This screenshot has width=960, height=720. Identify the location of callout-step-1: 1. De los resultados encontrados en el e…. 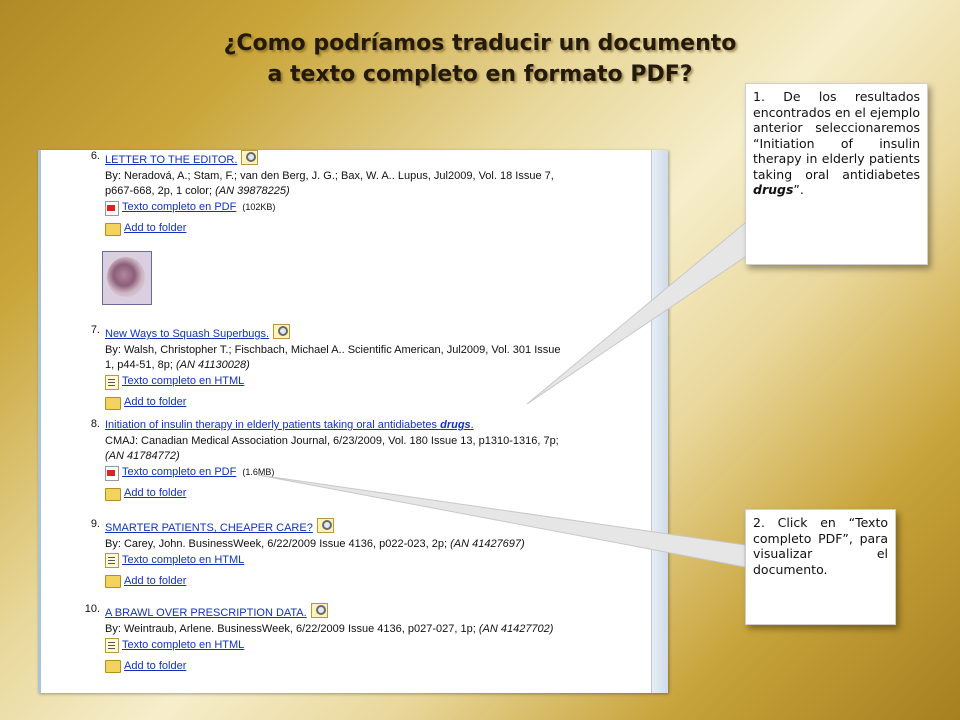
(836, 174).